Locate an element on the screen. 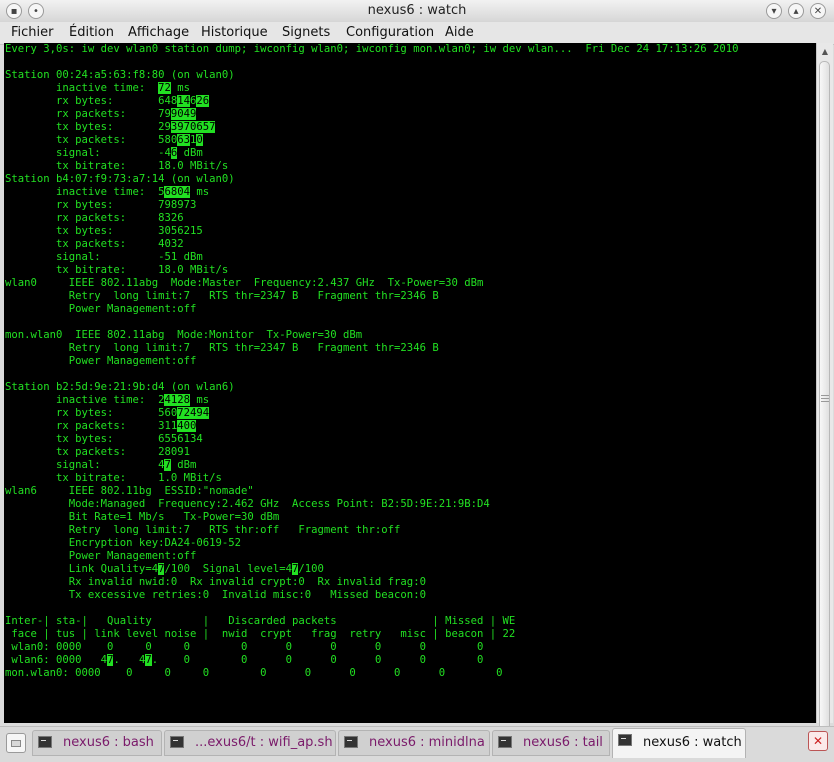 This screenshot has height=762, width=834. terminal-line: tx bitrate: 18.0 MBit/s is located at coordinates (116, 166).